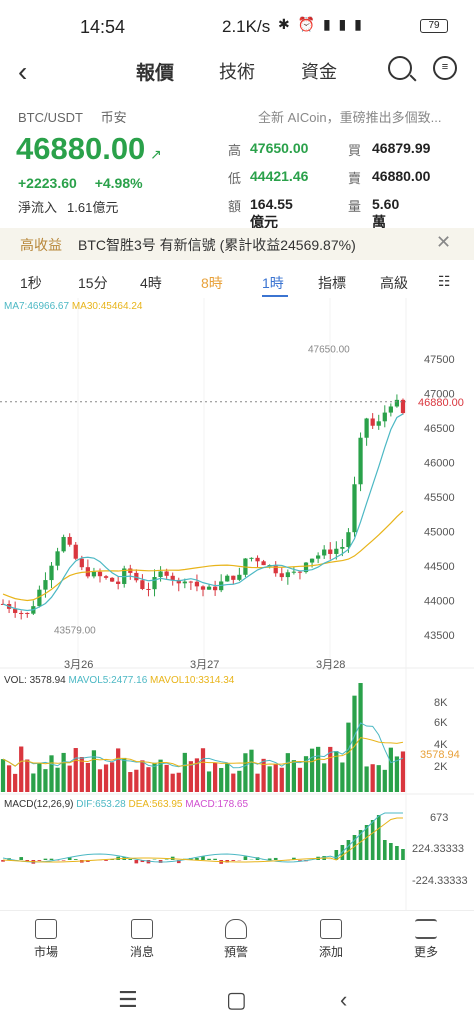 The height and width of the screenshot is (1027, 474). I want to click on advanced-button: 高級, so click(394, 283).